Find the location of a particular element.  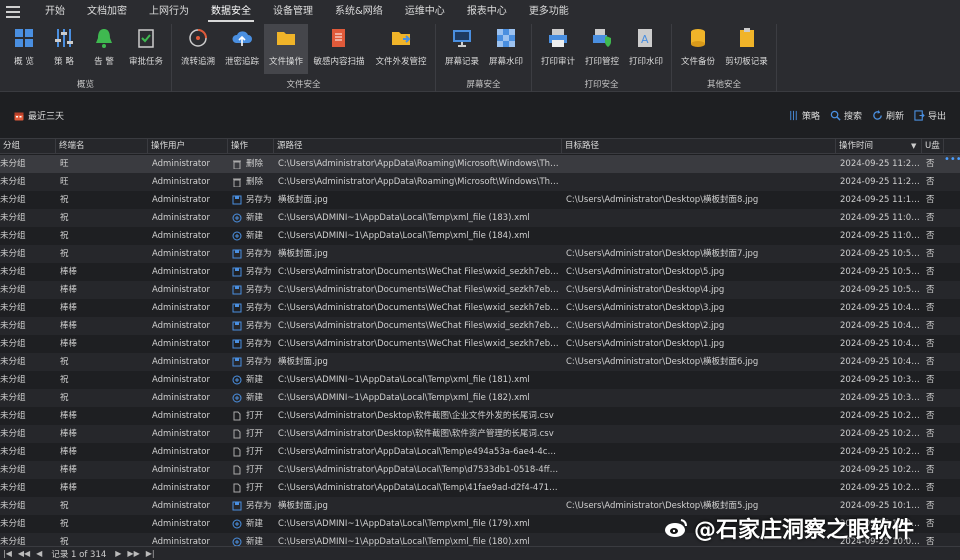

column-header-6: 操作时间 is located at coordinates (879, 146).